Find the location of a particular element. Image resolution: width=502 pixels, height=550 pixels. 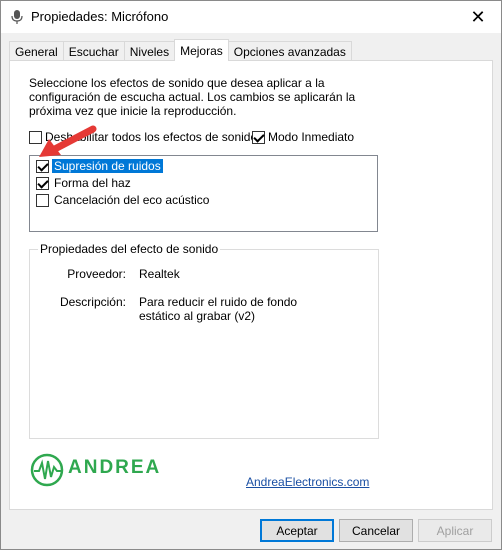

immediate-mode-label: Modo Inmediato is located at coordinates (311, 137).